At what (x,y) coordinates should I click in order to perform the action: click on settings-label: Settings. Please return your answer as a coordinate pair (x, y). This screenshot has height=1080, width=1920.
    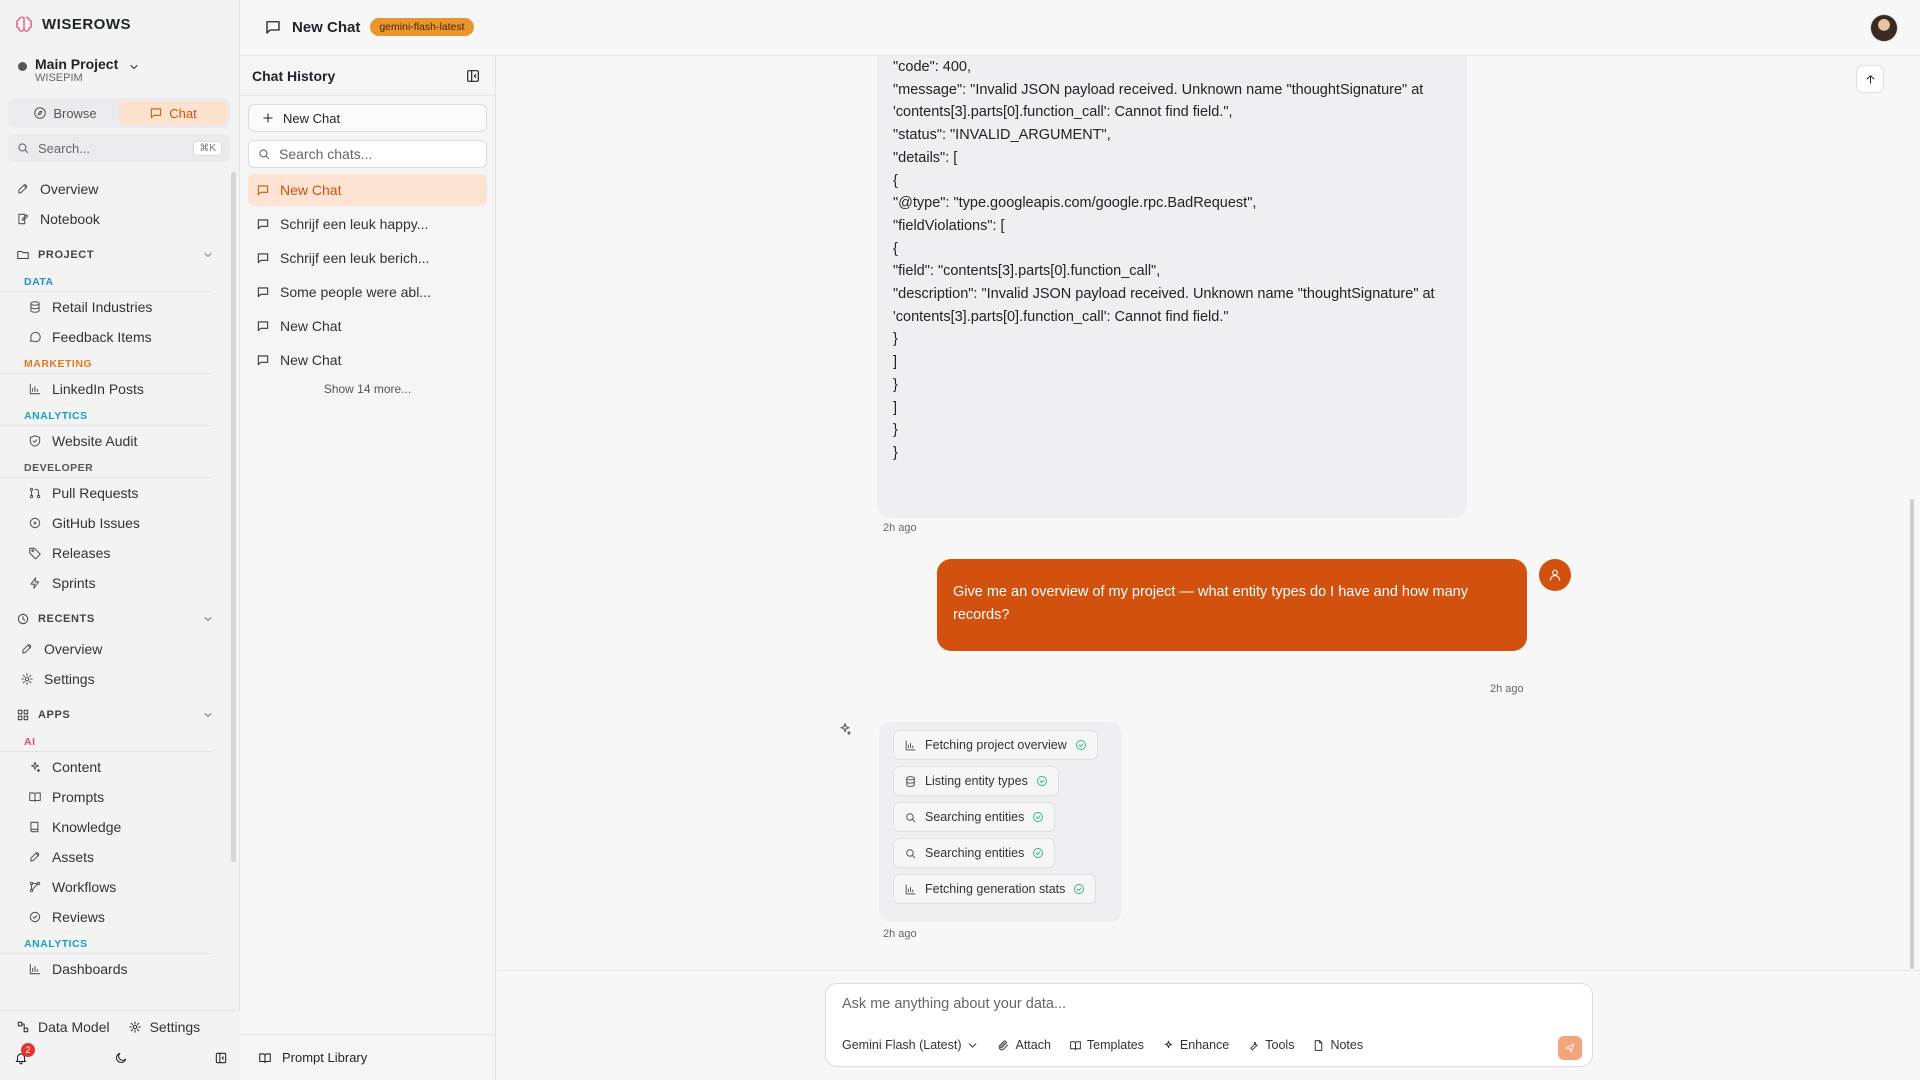
    Looking at the image, I should click on (175, 1027).